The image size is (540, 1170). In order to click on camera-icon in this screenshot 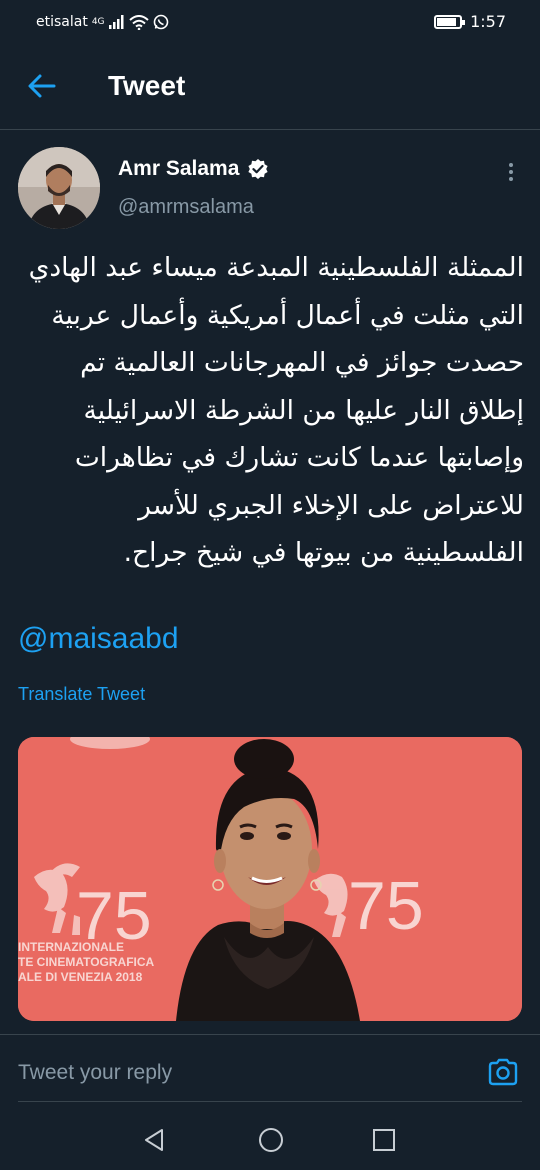, I will do `click(503, 1072)`.